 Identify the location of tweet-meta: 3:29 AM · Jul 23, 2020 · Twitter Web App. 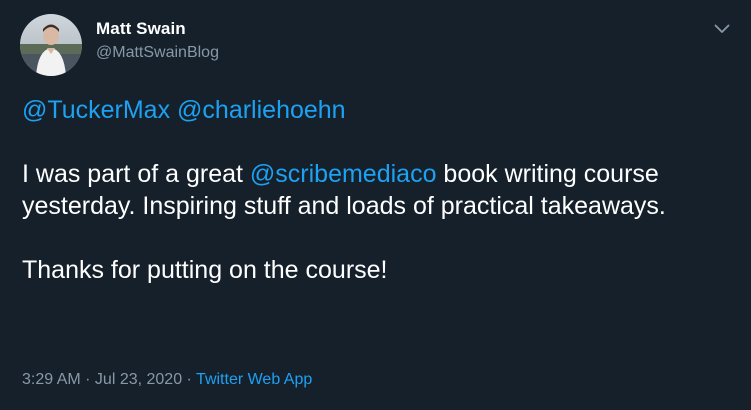
(167, 380).